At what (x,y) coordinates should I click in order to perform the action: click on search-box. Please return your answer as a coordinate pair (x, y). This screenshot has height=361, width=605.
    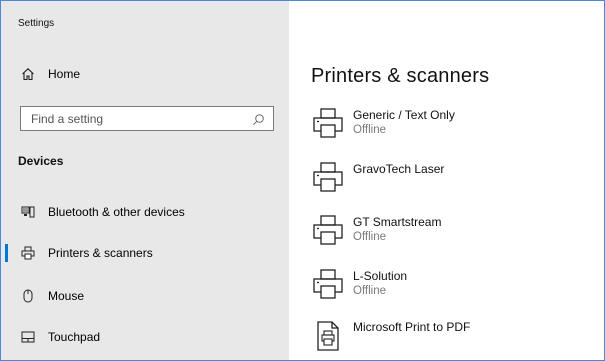
    Looking at the image, I should click on (147, 118).